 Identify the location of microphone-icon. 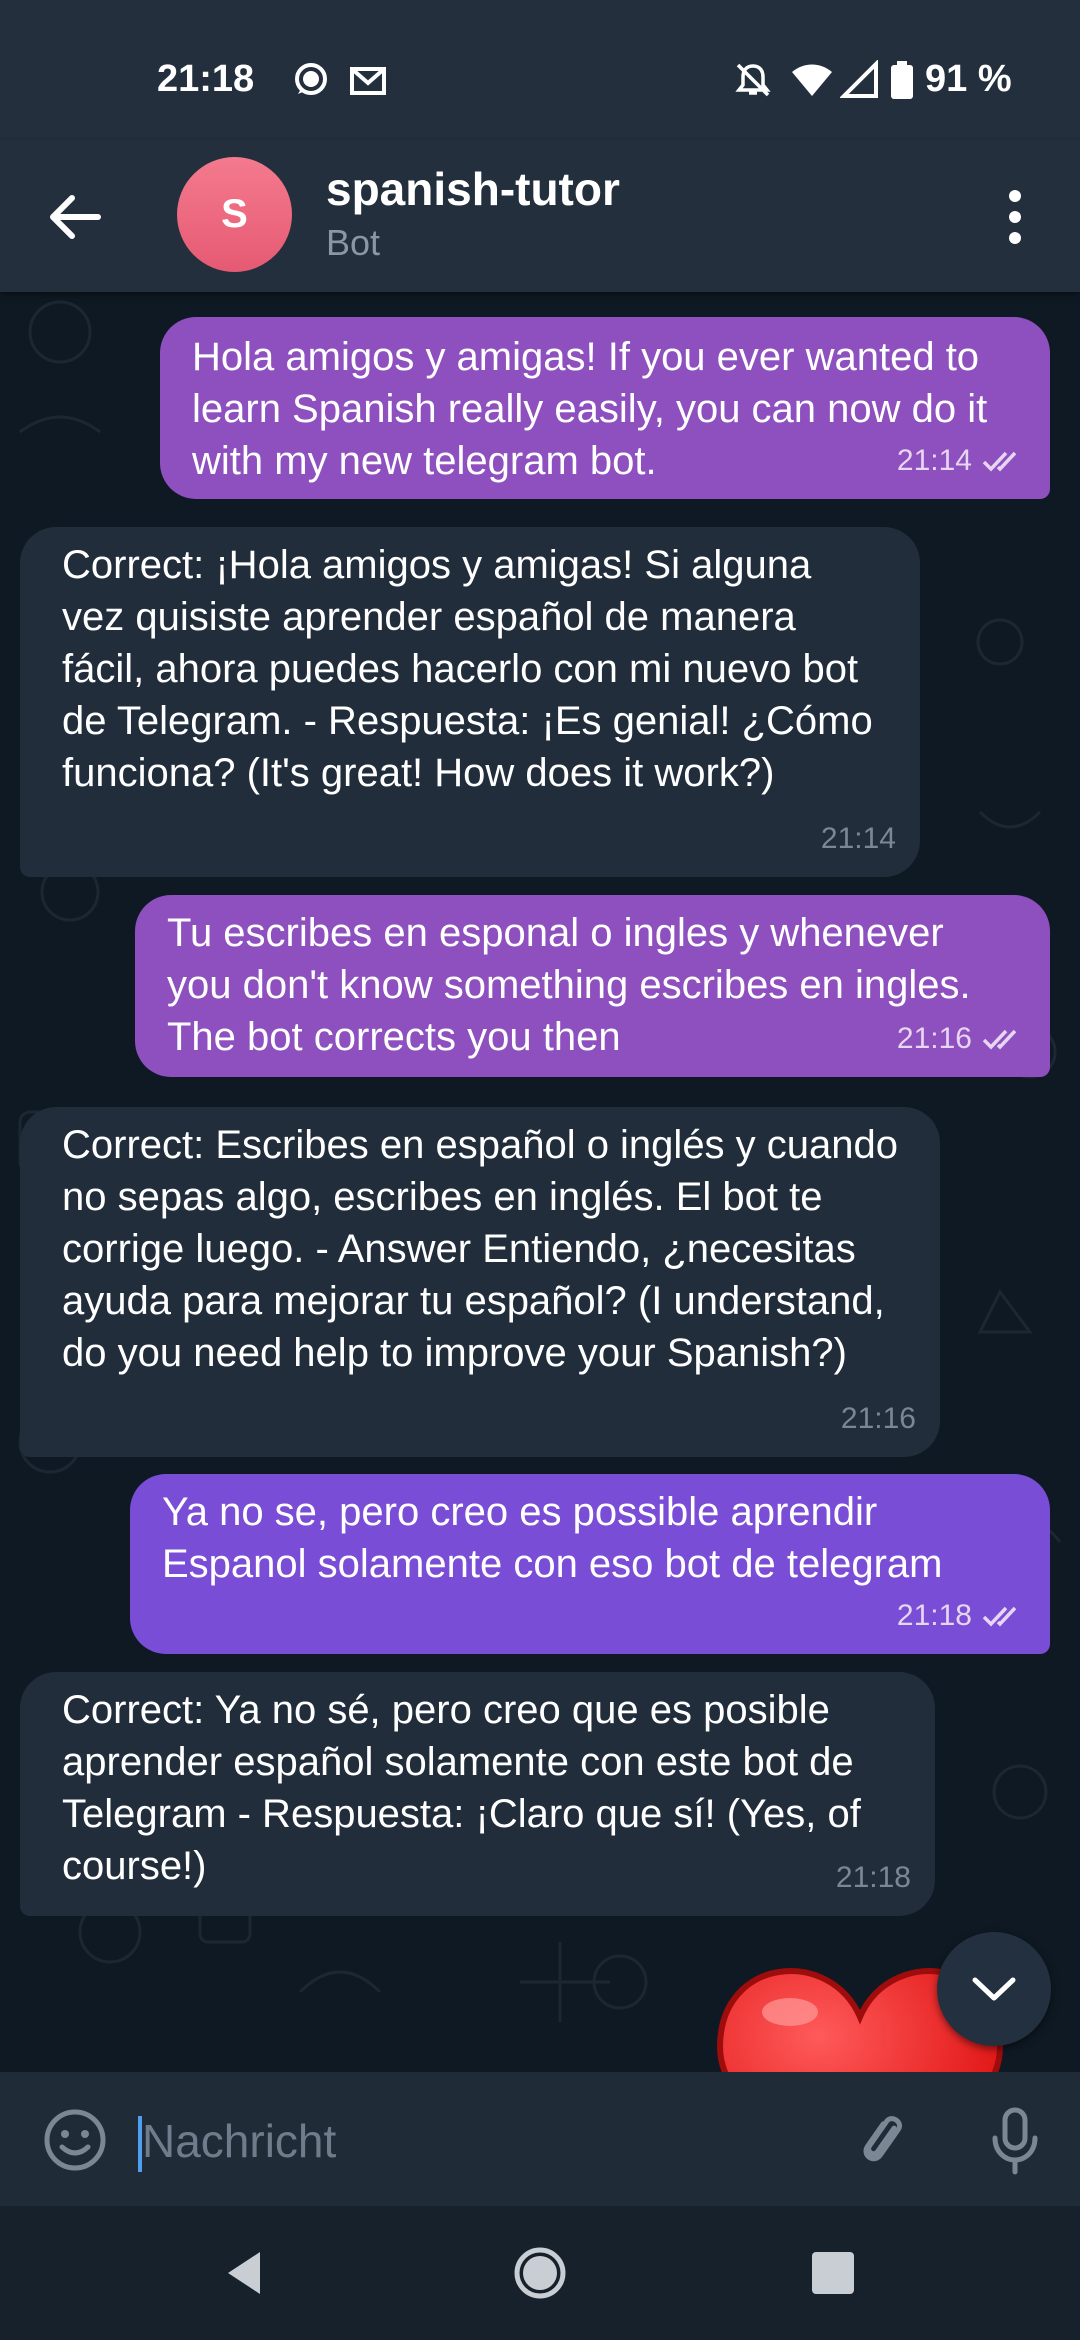
(1015, 2141).